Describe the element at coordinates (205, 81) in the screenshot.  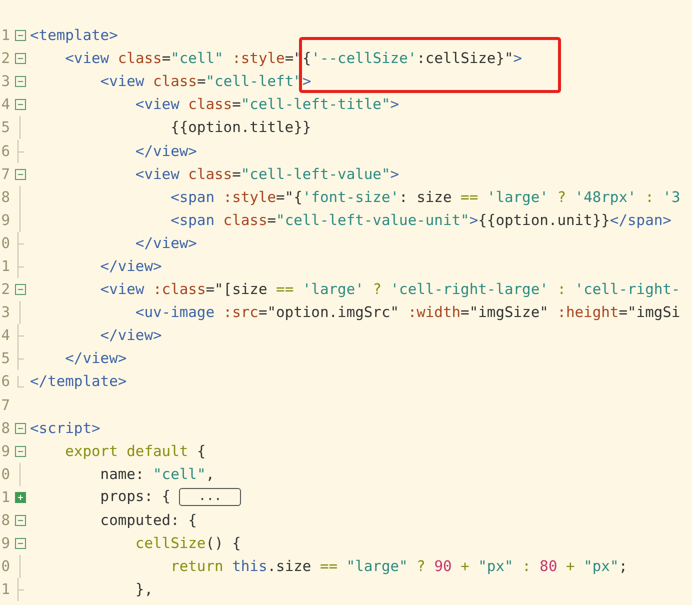
I see `code-line: <view class="cell-left">` at that location.